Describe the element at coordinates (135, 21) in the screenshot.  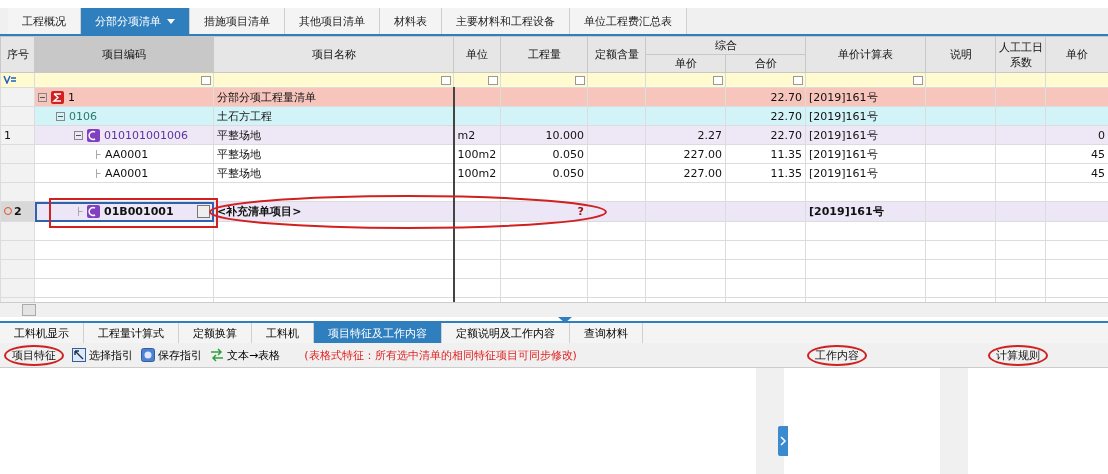
I see `tab: 分部分项清单` at that location.